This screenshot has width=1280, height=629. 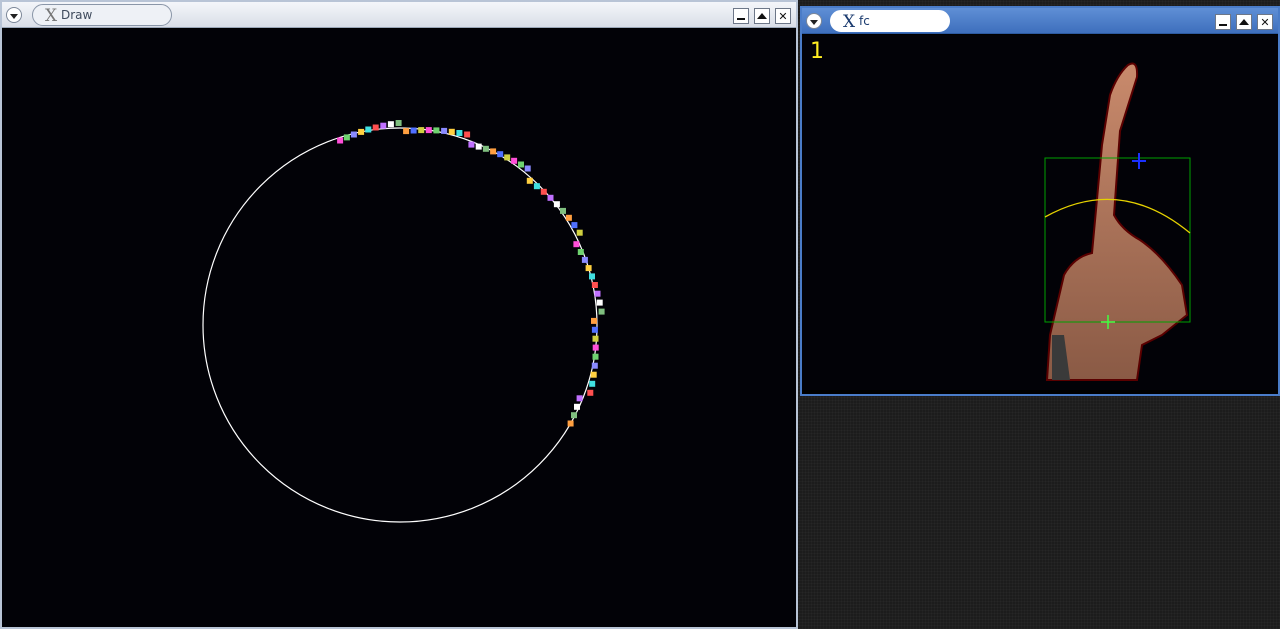 I want to click on tracking-overlay, so click(x=1117, y=221).